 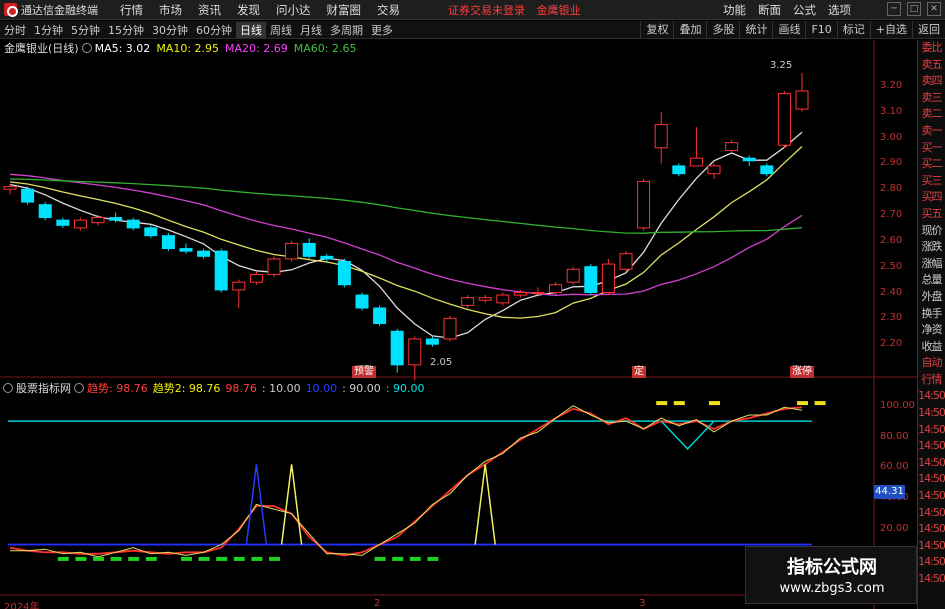 I want to click on login-status: 证券交易未登录, so click(x=486, y=10).